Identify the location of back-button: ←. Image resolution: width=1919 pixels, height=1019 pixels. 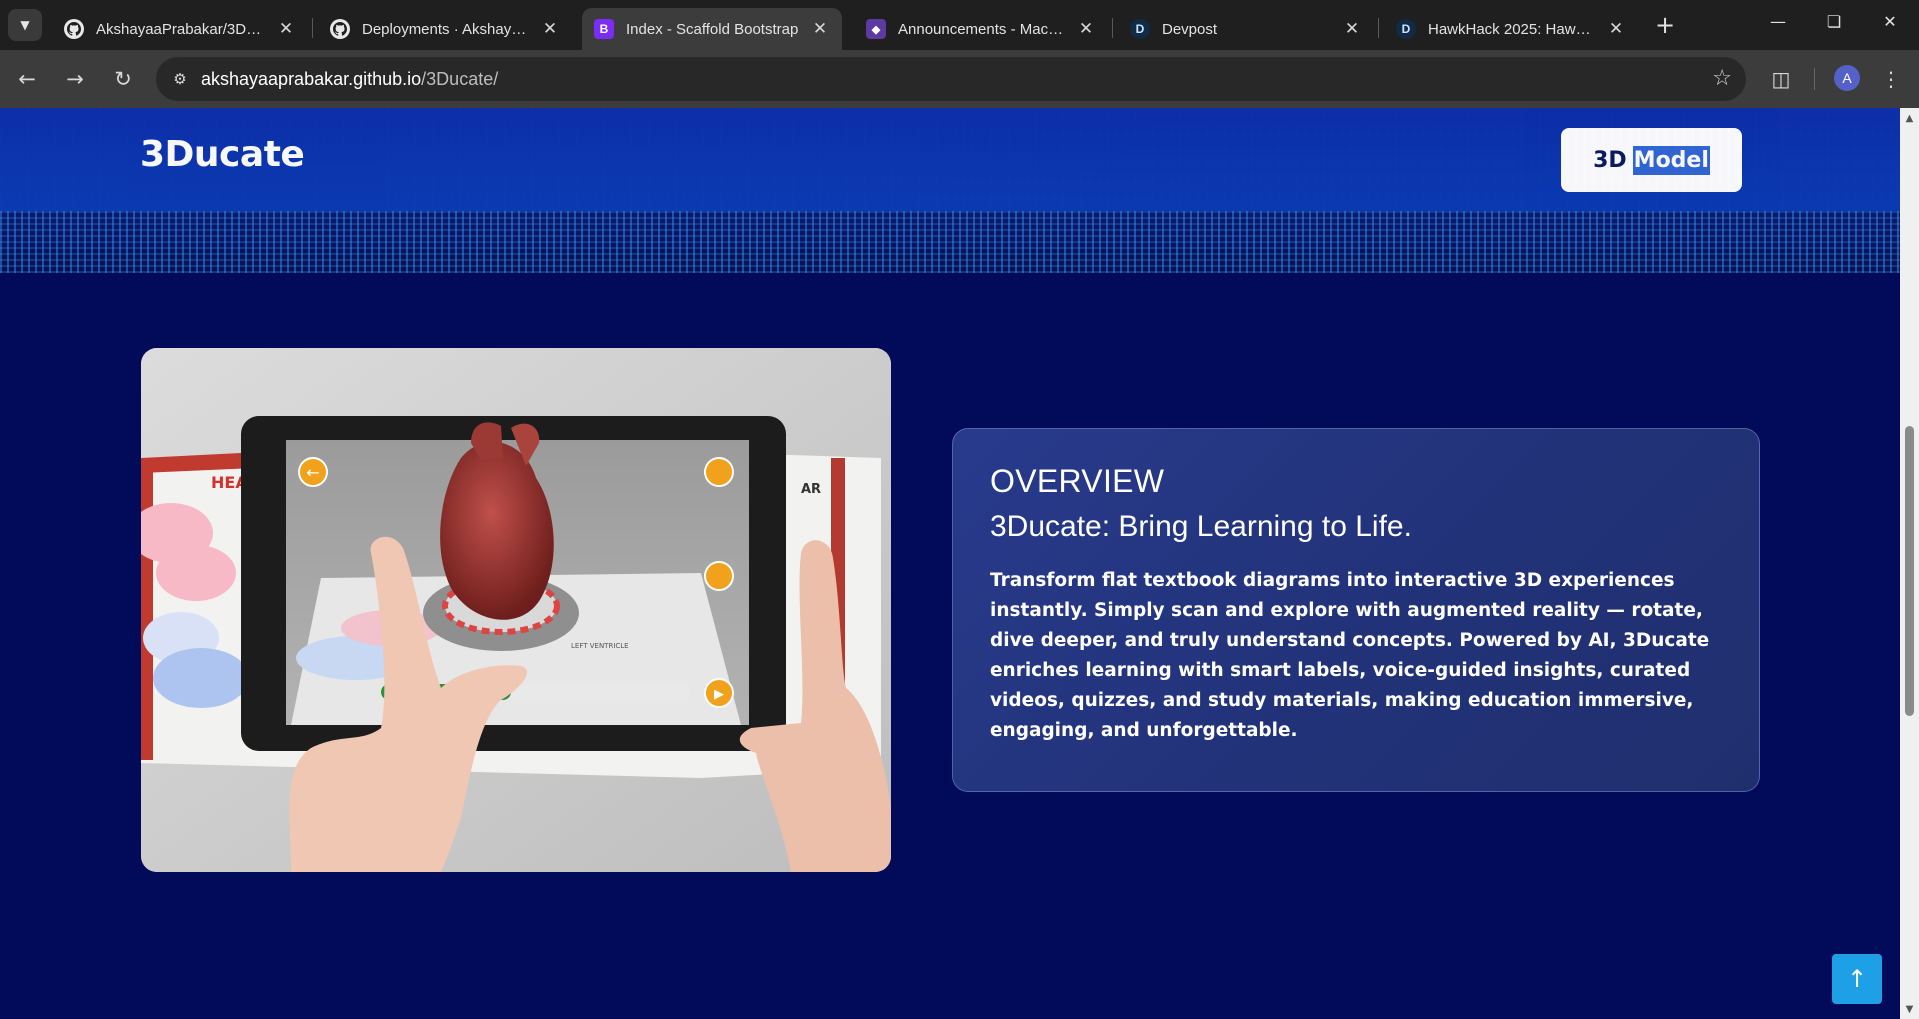
(27, 79).